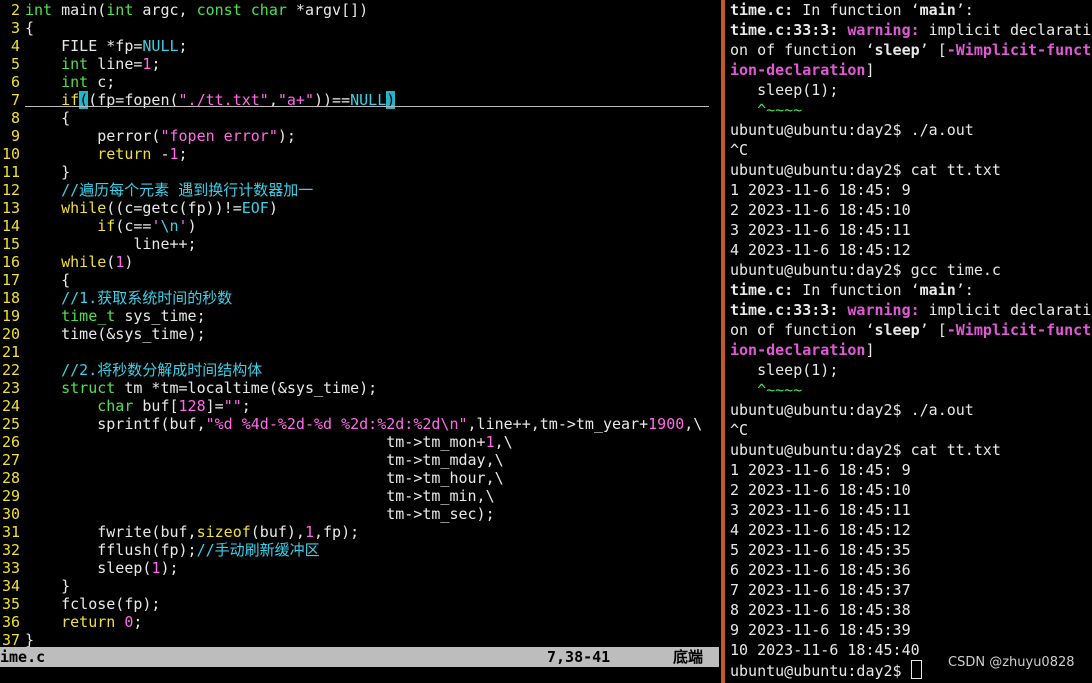  What do you see at coordinates (138, 406) in the screenshot?
I see `code-text: char buf[128]="";` at bounding box center [138, 406].